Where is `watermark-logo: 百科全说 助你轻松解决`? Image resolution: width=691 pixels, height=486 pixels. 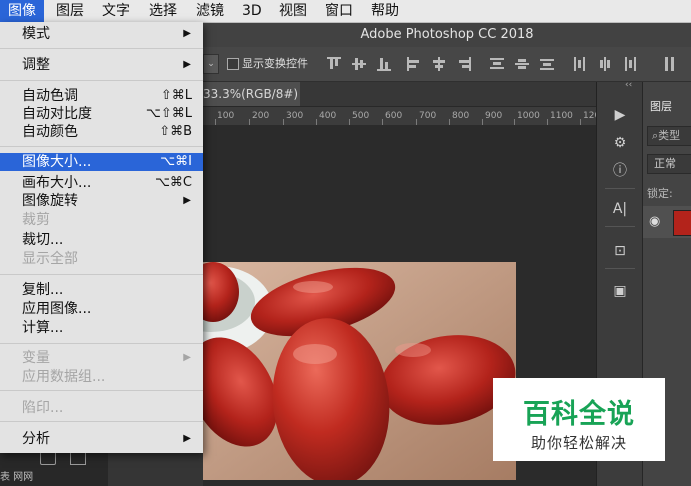
watermark-logo: 百科全说 助你轻松解决 is located at coordinates (579, 419).